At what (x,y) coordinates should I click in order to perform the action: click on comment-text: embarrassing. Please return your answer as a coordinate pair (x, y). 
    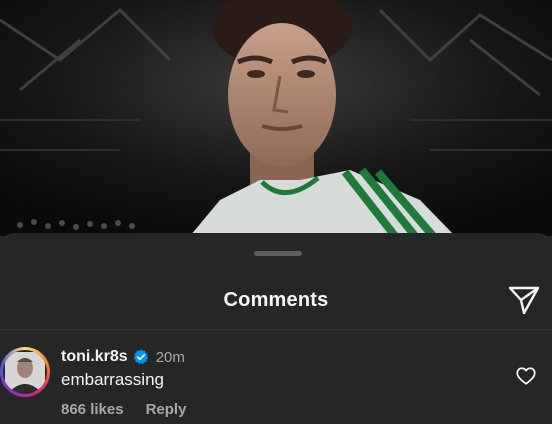
    Looking at the image, I should click on (112, 379).